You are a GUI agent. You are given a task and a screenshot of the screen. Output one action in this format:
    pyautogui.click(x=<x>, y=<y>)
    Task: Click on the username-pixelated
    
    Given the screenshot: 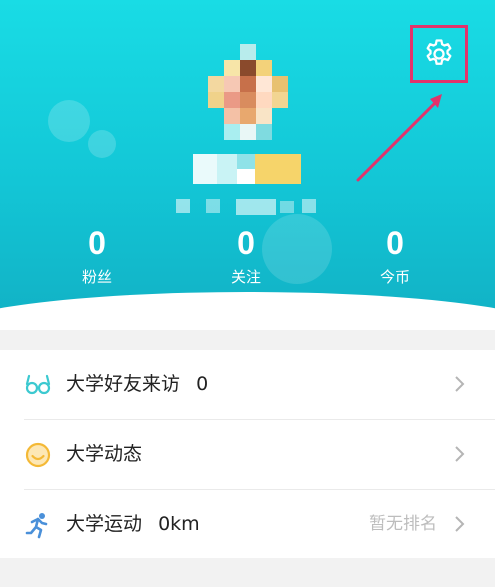 What is the action you would take?
    pyautogui.click(x=247, y=169)
    